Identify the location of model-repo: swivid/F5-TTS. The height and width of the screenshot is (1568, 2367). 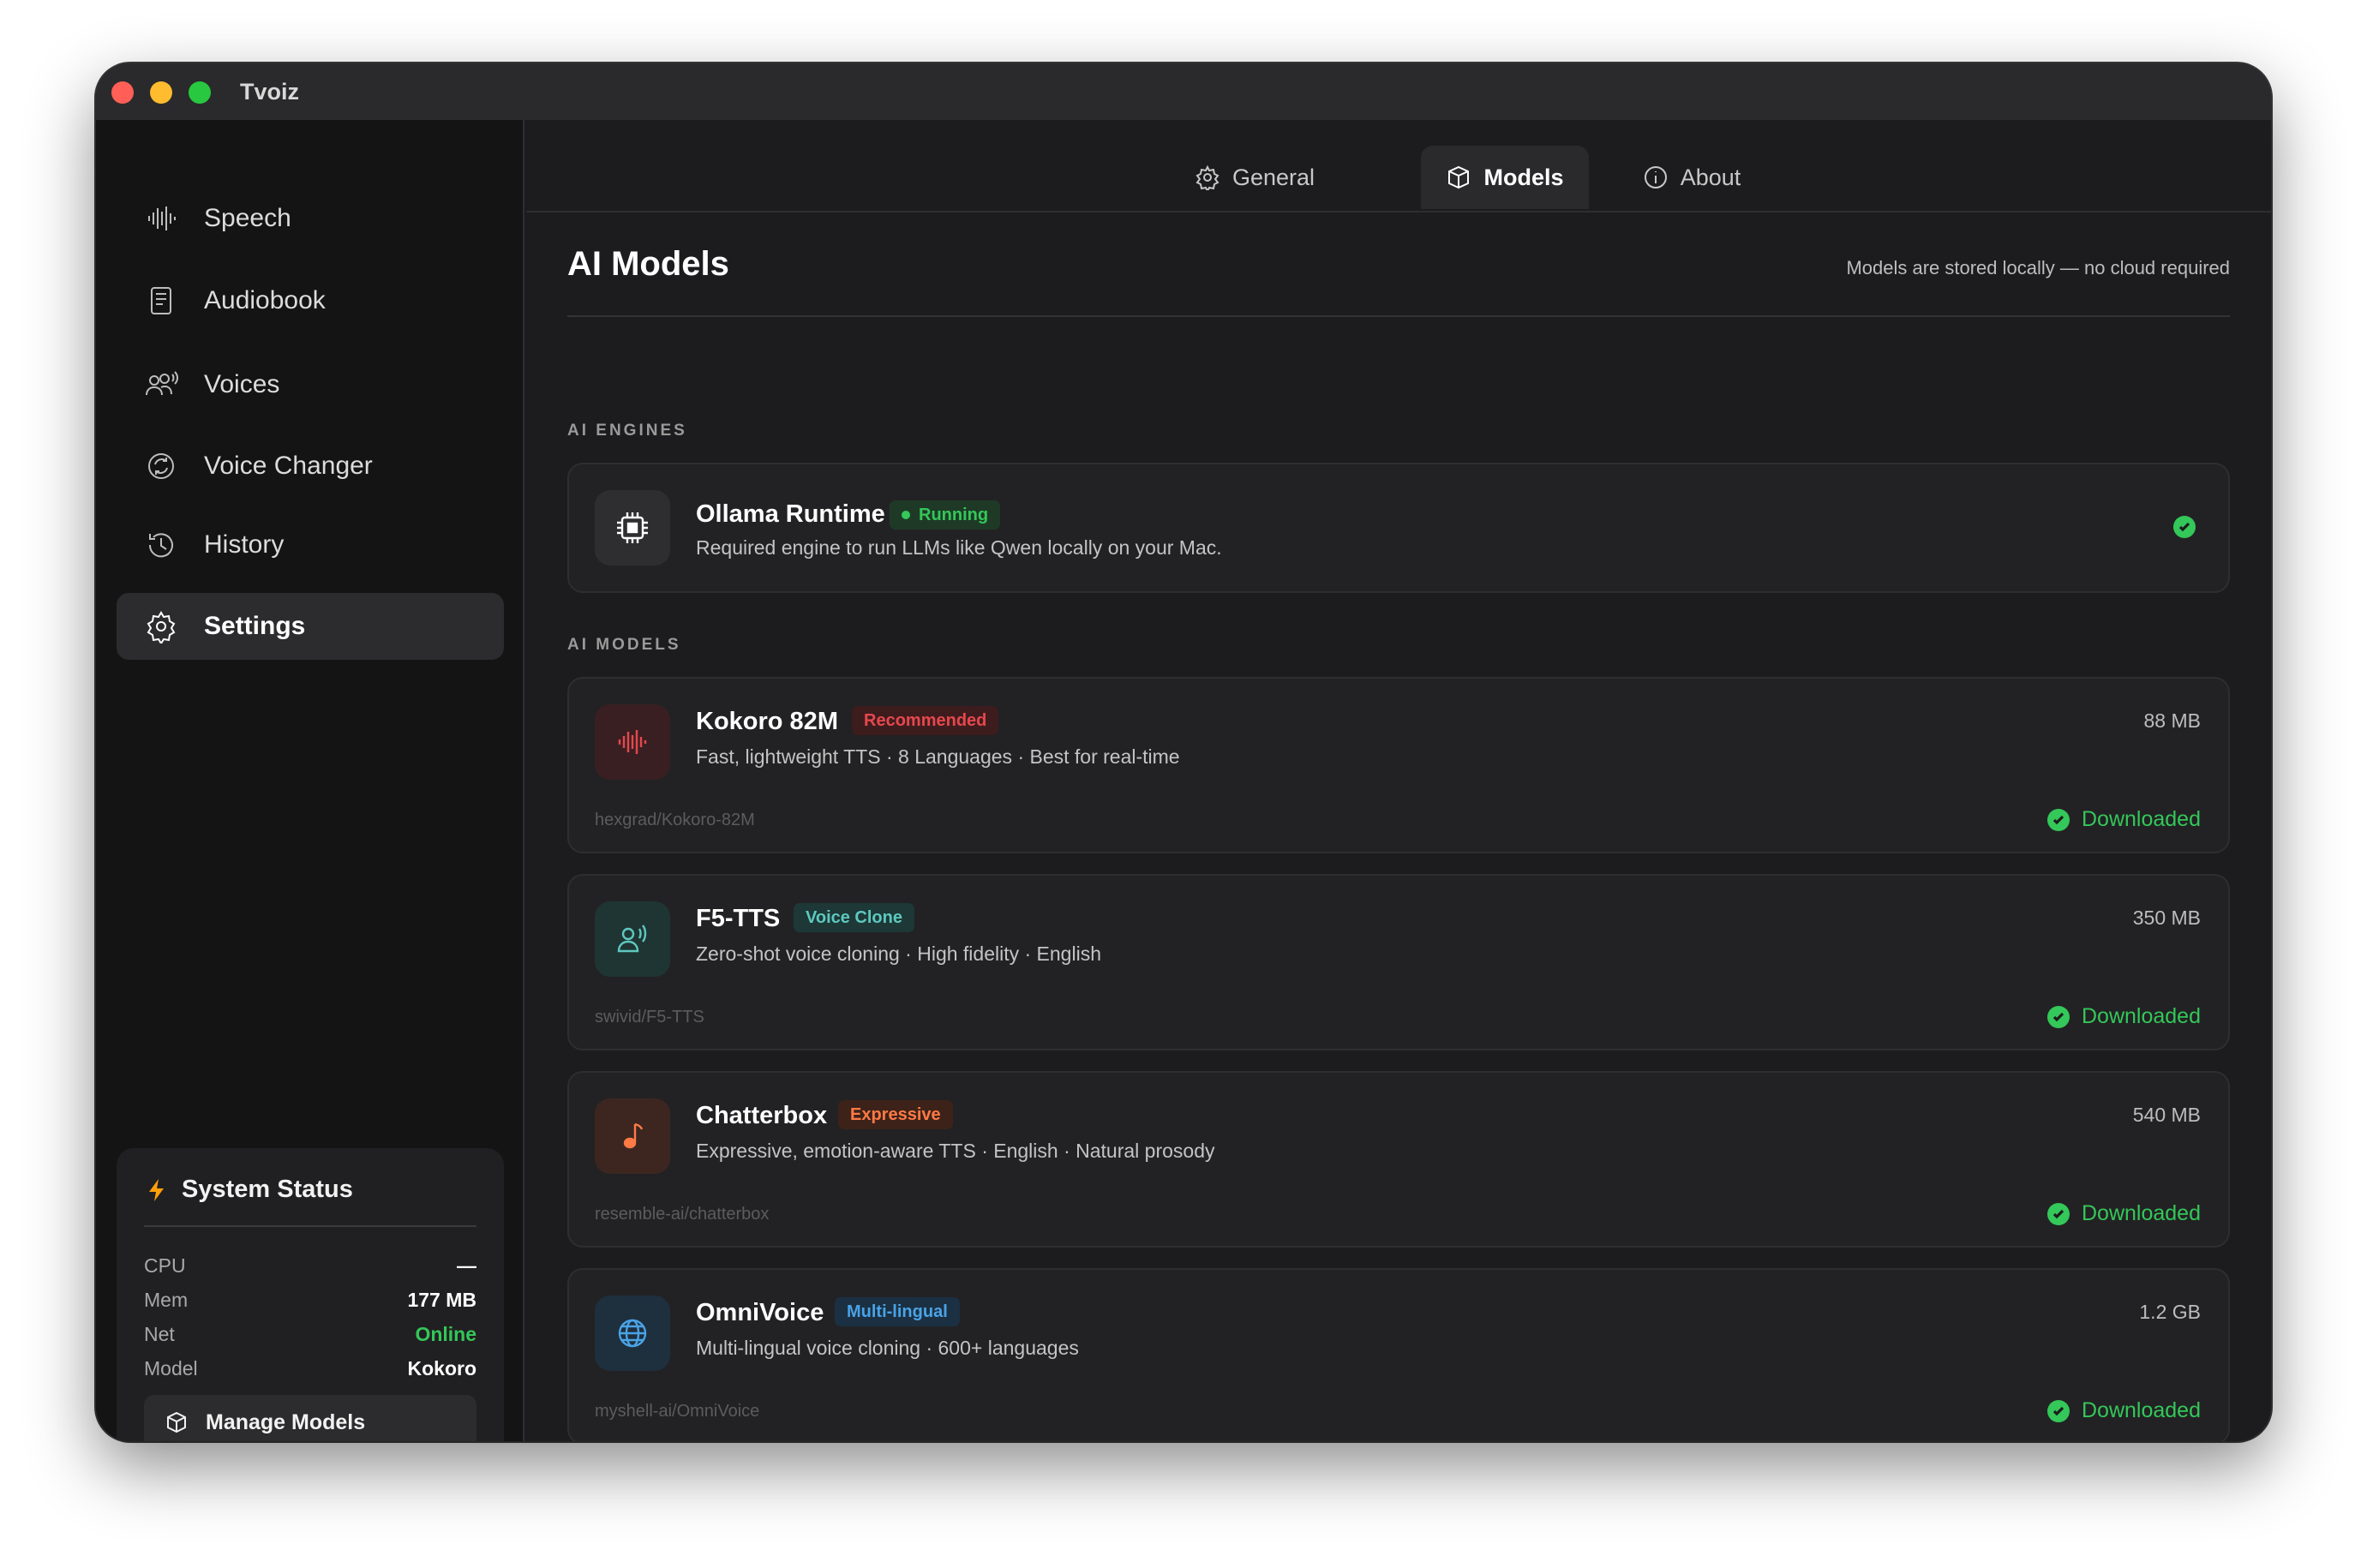
(649, 1017).